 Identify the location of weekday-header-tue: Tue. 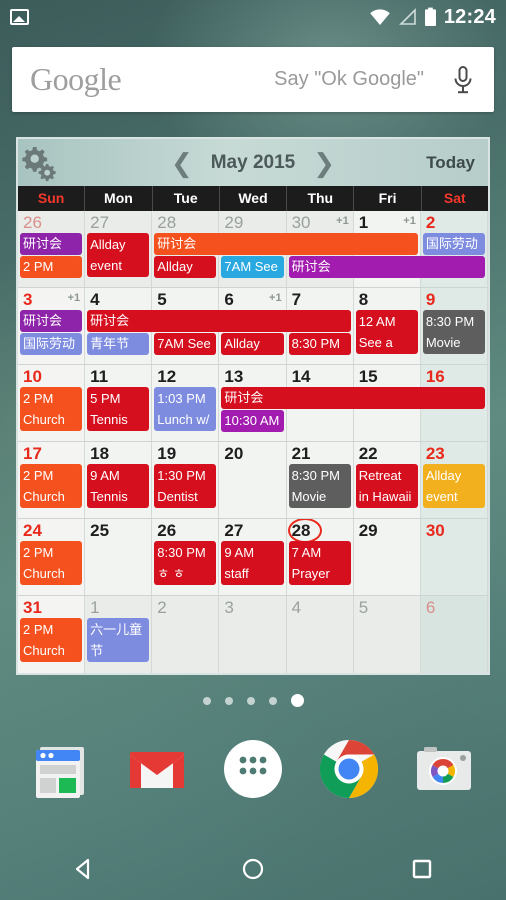
(186, 198).